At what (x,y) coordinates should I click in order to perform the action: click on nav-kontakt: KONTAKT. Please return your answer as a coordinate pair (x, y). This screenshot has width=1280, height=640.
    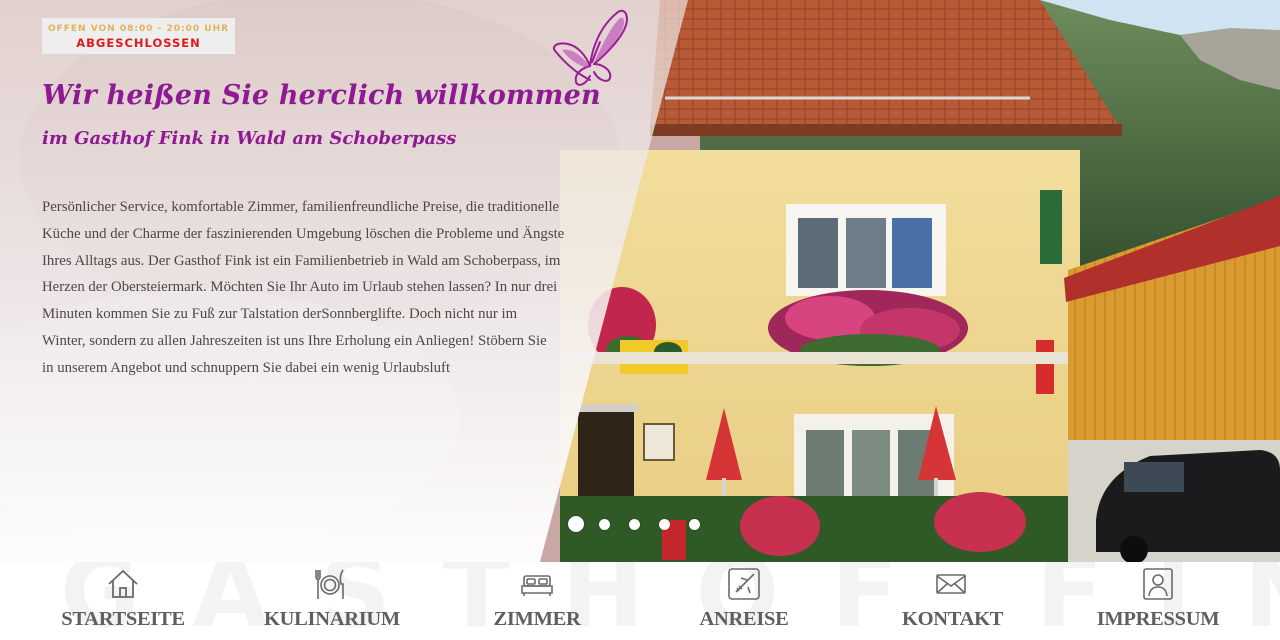
    Looking at the image, I should click on (953, 601).